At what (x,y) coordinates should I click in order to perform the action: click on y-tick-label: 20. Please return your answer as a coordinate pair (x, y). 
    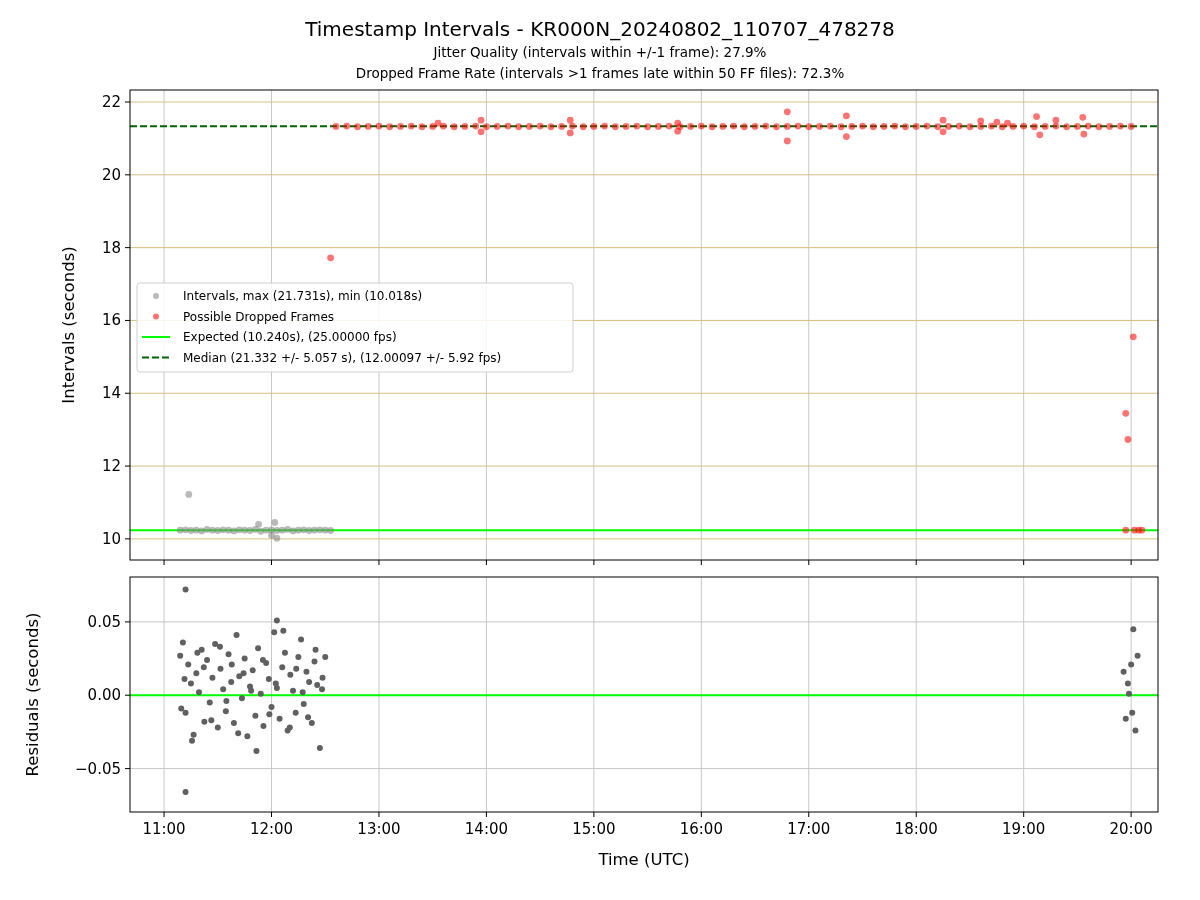
    Looking at the image, I should click on (111, 174).